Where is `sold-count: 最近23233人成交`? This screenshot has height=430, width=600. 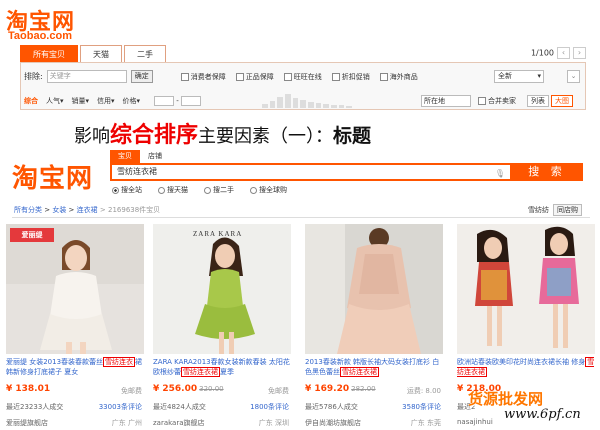 sold-count: 最近23233人成交 is located at coordinates (35, 407).